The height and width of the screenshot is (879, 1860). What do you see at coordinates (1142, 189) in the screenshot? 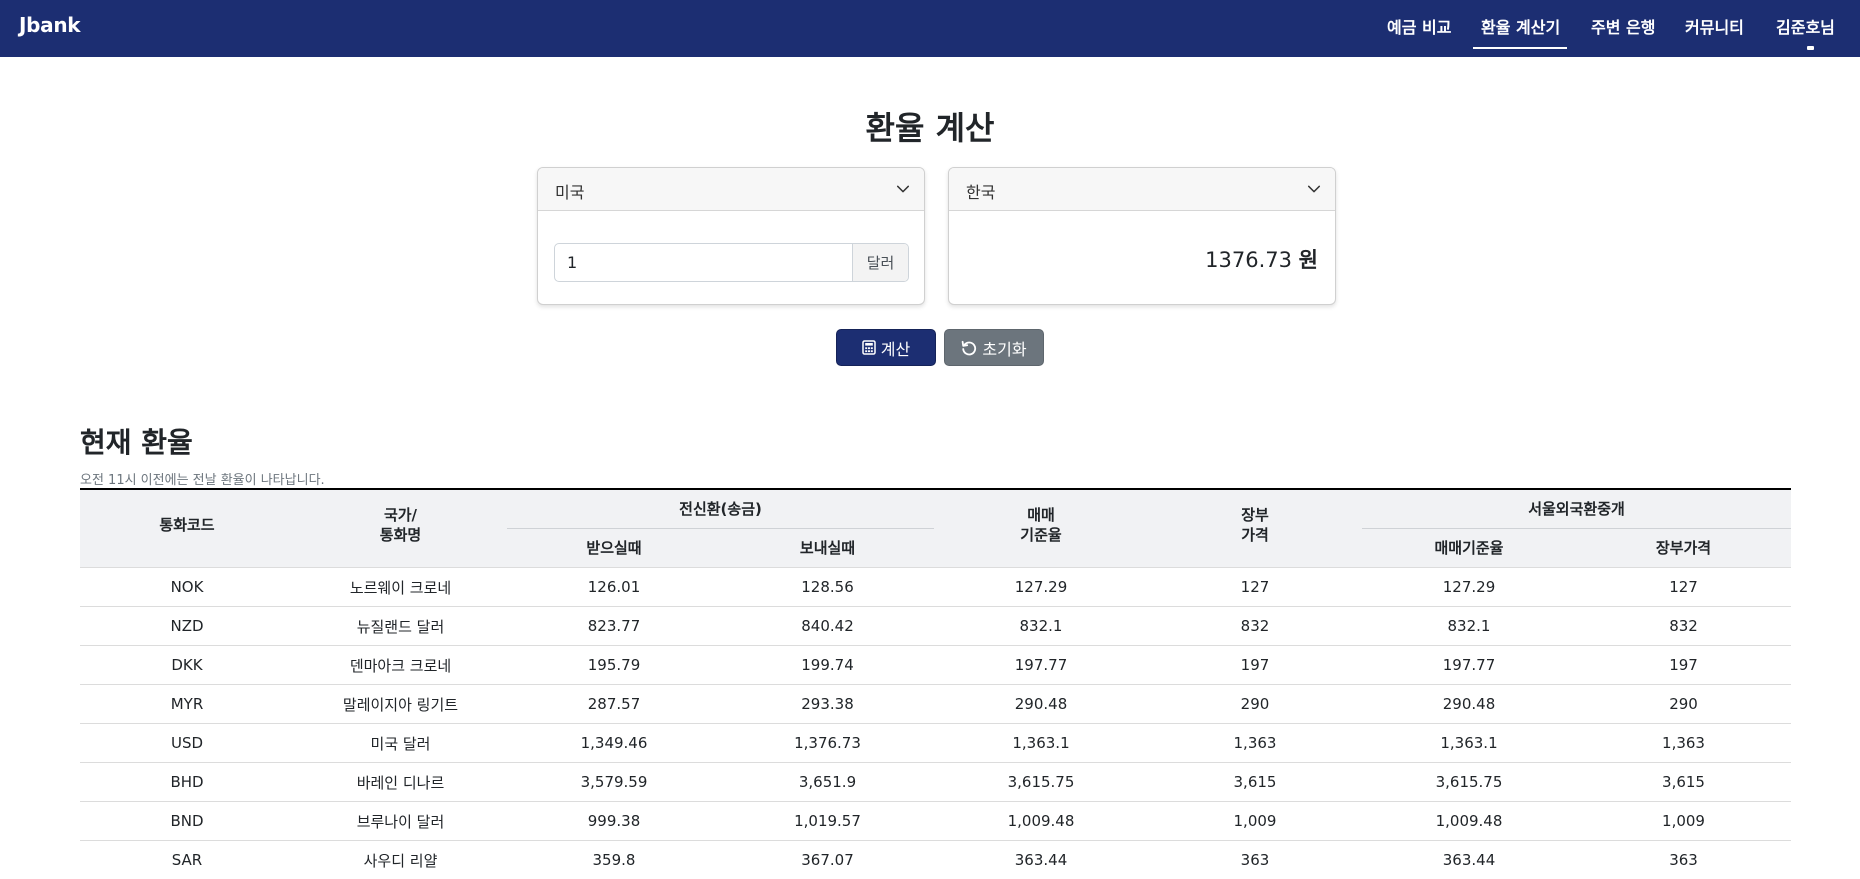
I see `to-country-select: 한국` at bounding box center [1142, 189].